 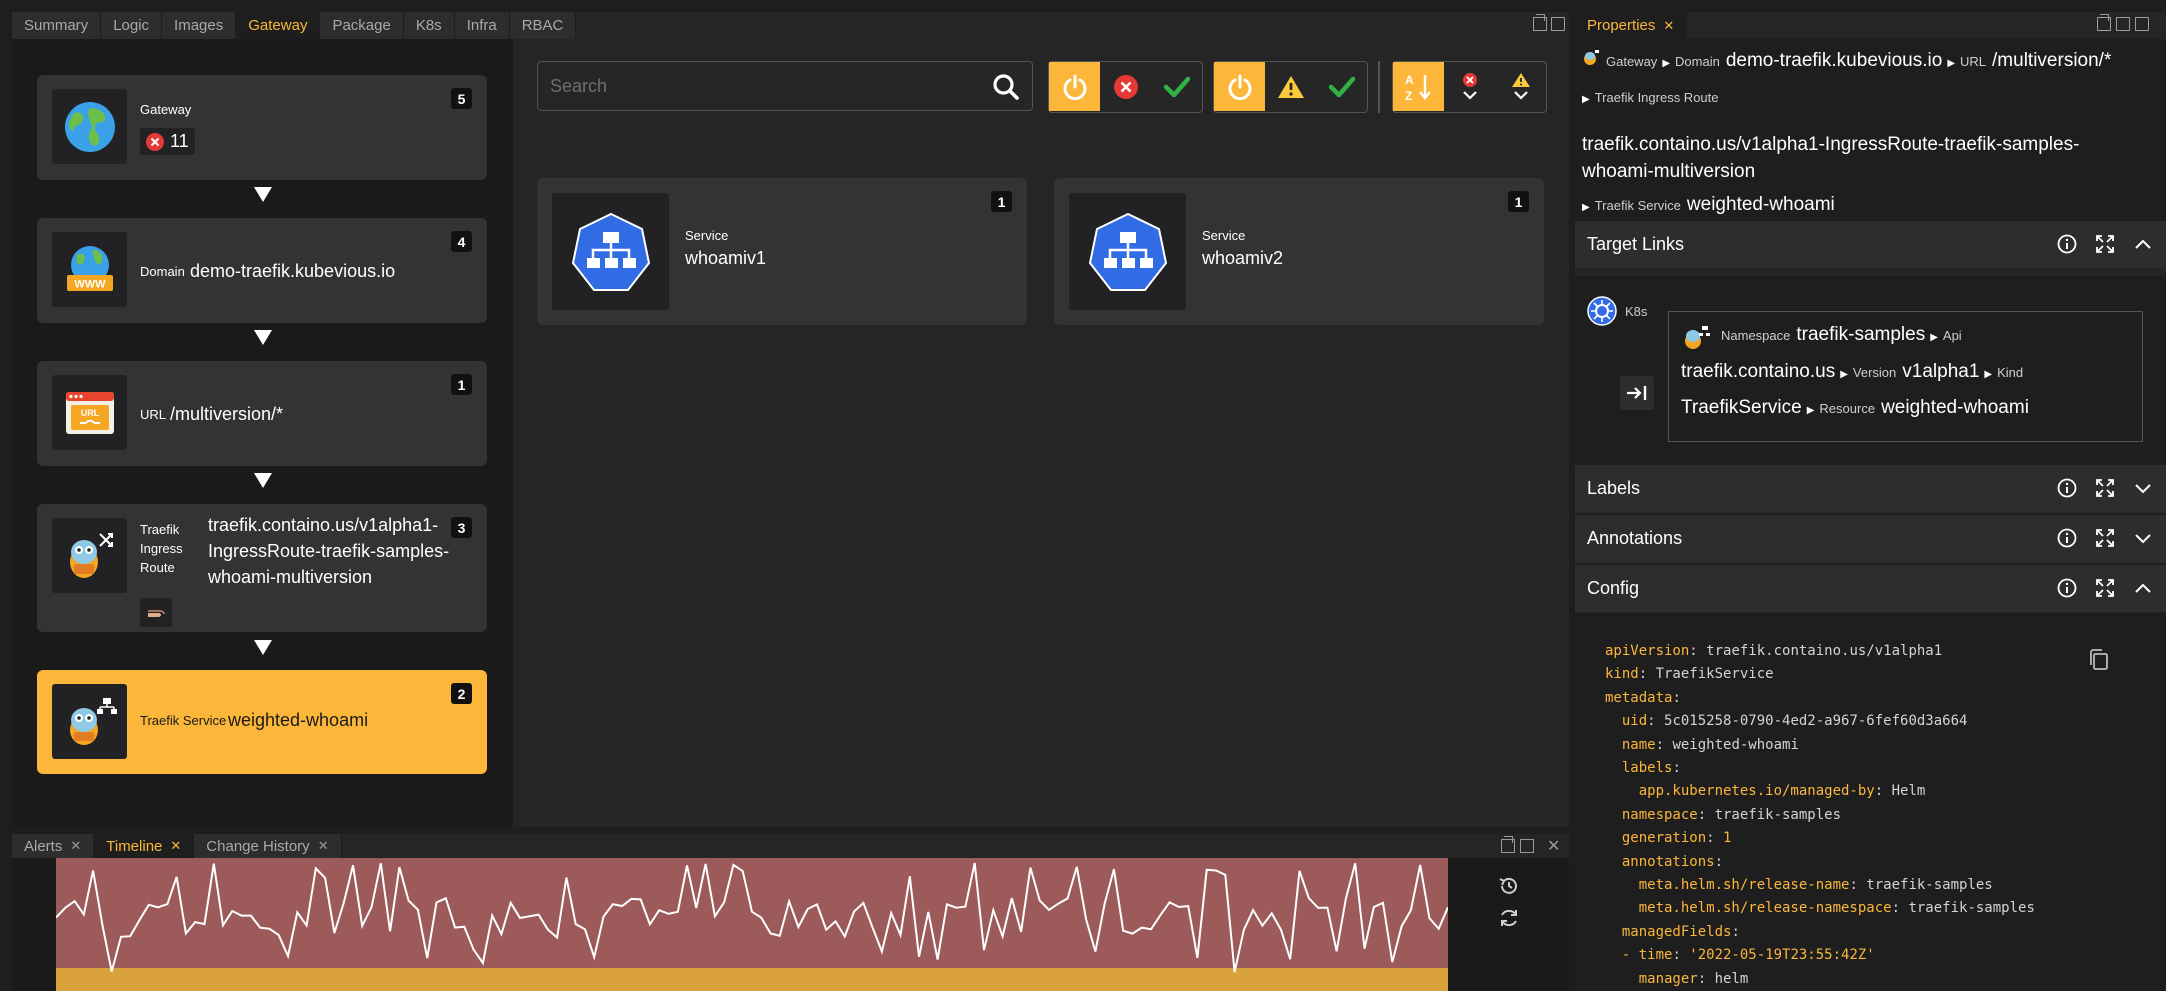 I want to click on hand-marker-button, so click(x=156, y=612).